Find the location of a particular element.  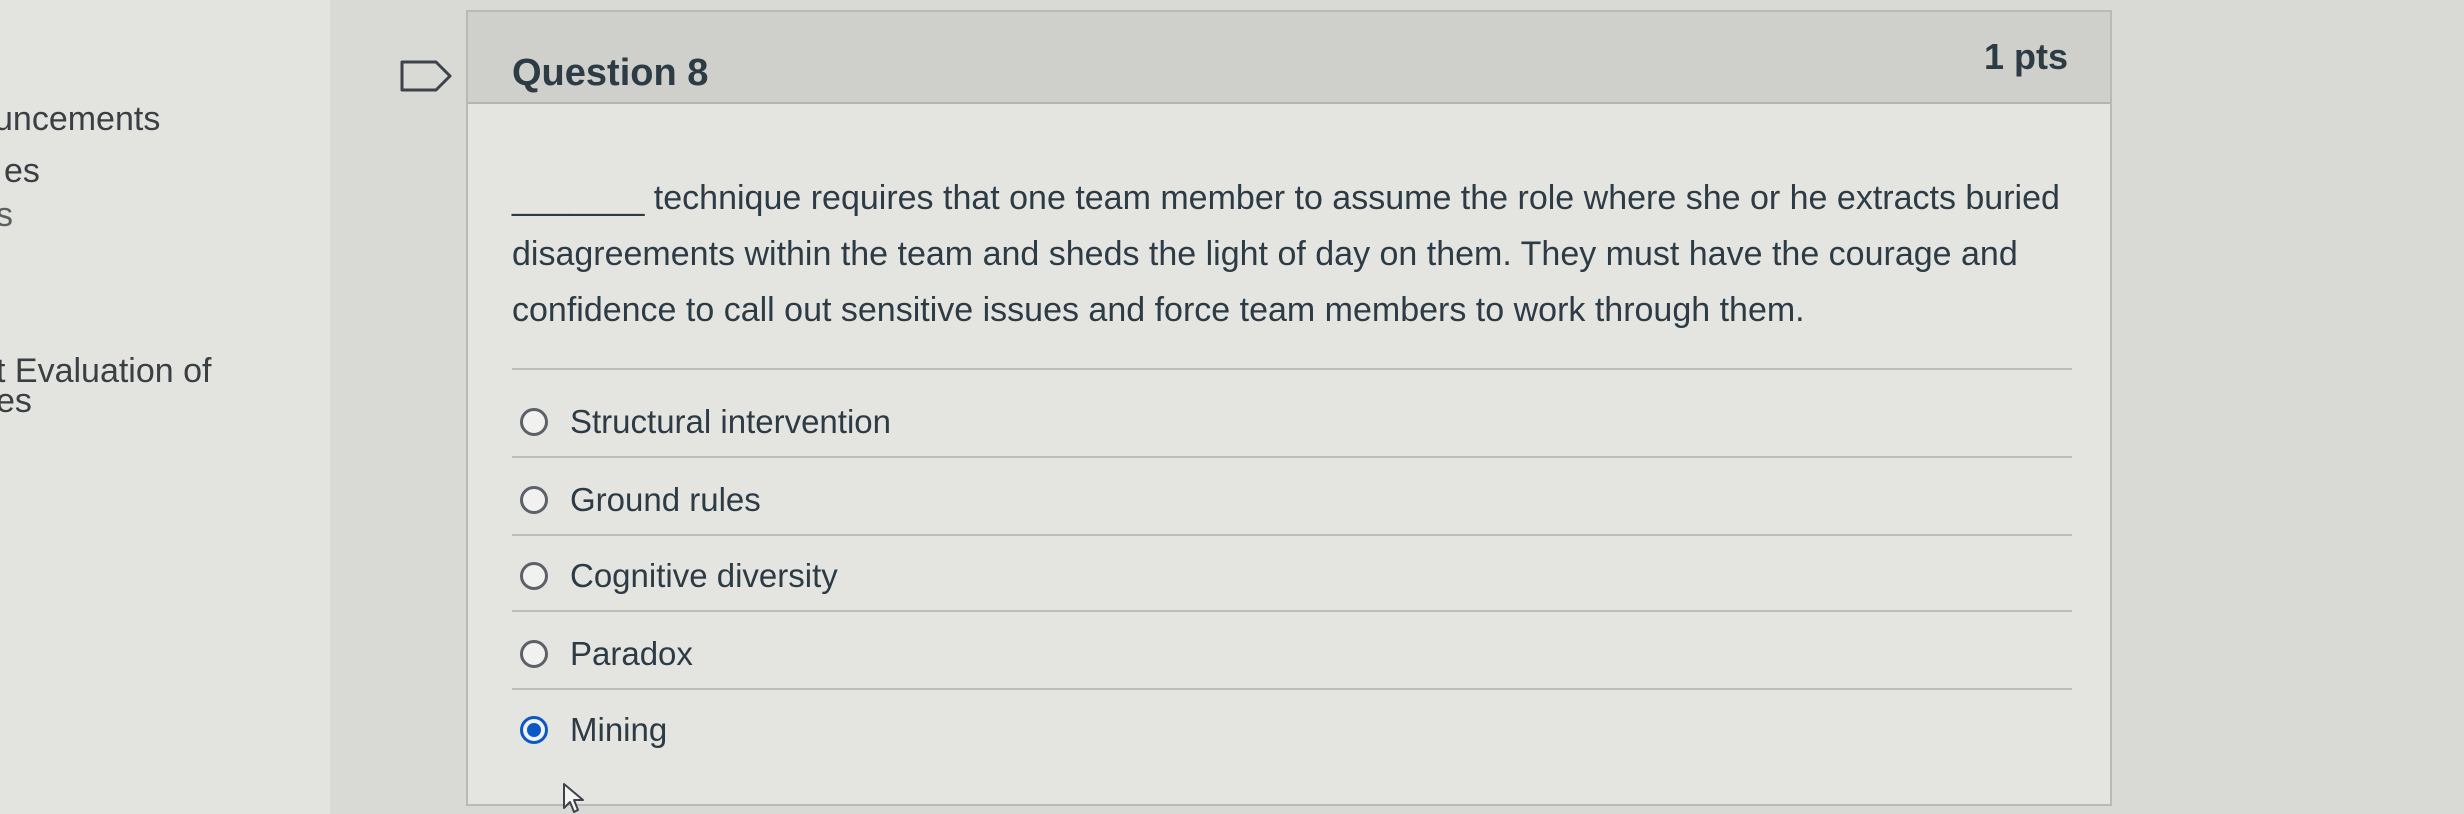

answer-label: Ground rules is located at coordinates (665, 499).